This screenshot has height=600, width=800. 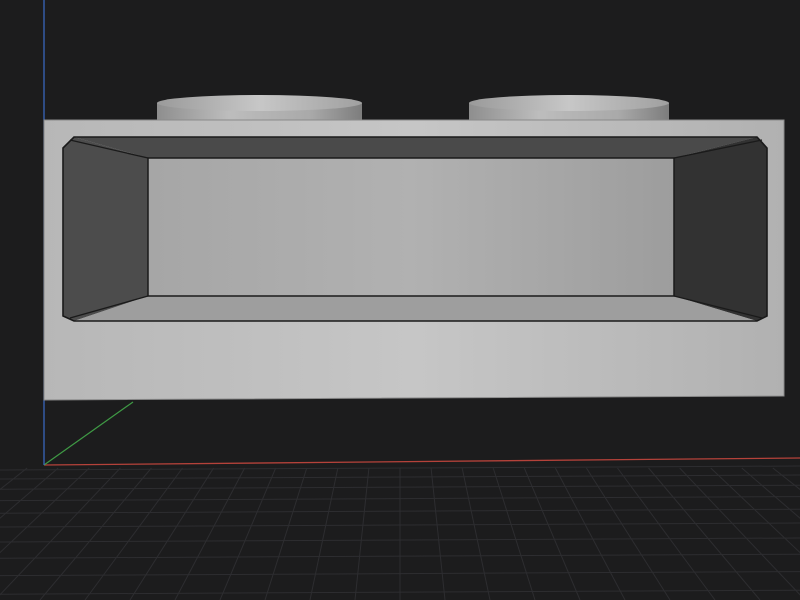 What do you see at coordinates (720, 229) in the screenshot?
I see `cavity-right-wall` at bounding box center [720, 229].